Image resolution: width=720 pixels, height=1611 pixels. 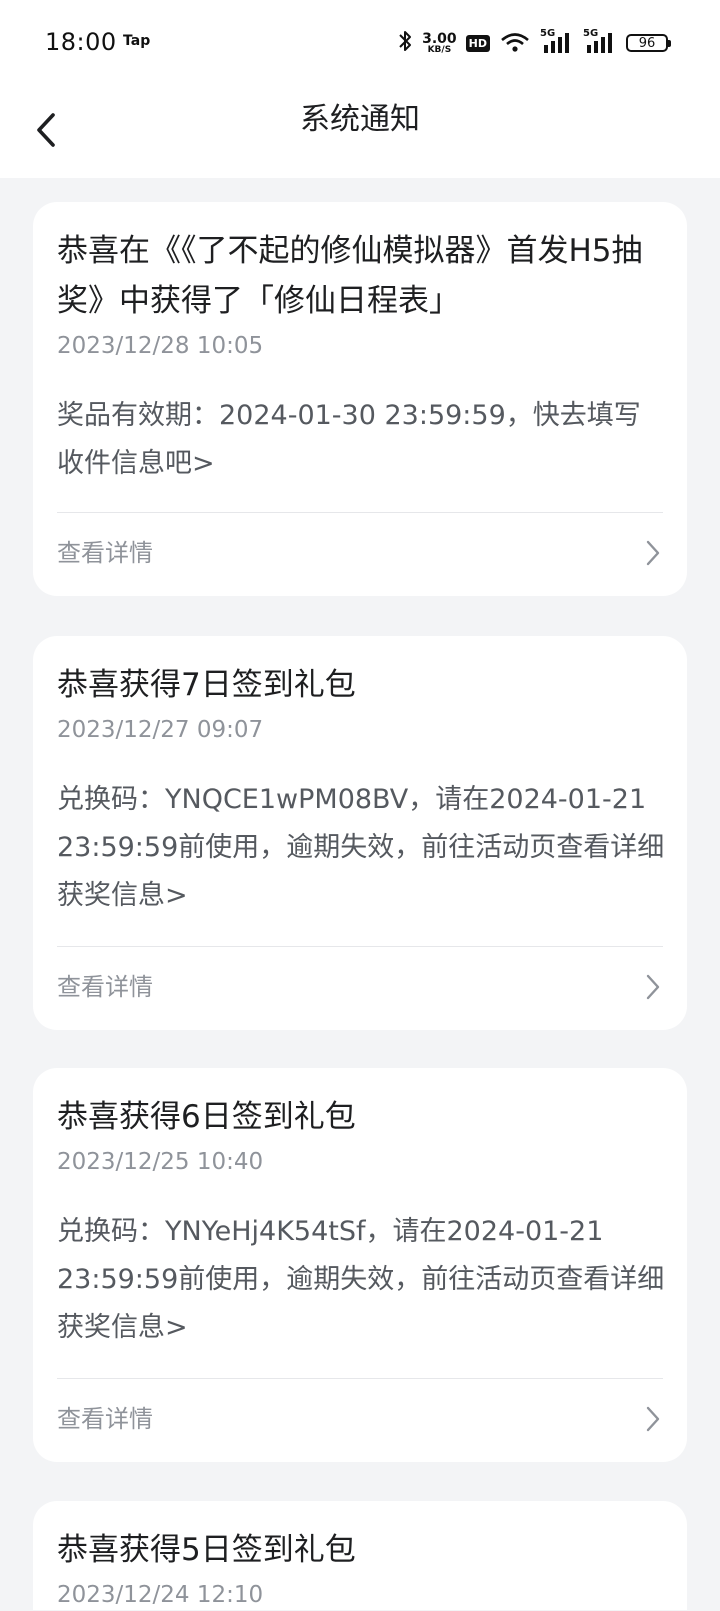 What do you see at coordinates (206, 685) in the screenshot?
I see `notification-title: 恭喜获得7日签到礼包` at bounding box center [206, 685].